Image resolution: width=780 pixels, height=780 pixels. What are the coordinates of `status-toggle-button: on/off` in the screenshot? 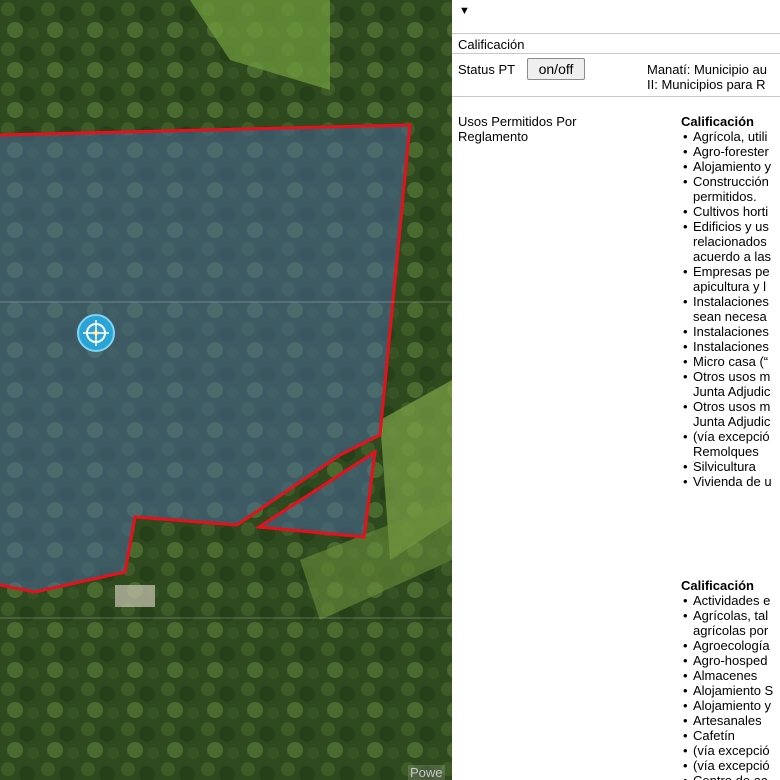 It's located at (556, 69).